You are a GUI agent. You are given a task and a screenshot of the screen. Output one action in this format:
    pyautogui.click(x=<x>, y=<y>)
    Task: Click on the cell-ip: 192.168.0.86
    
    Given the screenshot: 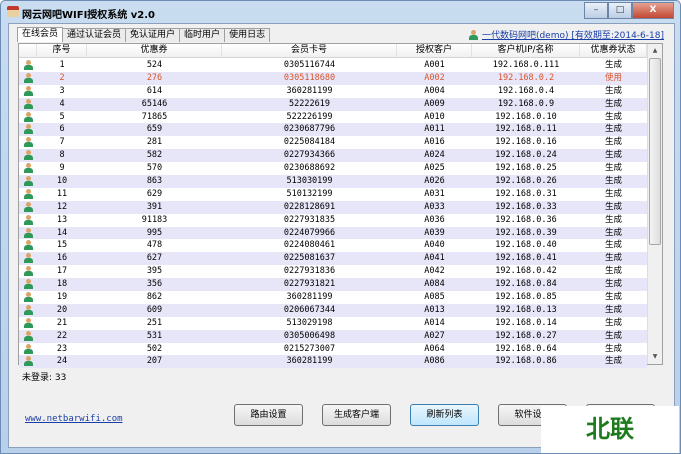 What is the action you would take?
    pyautogui.click(x=526, y=361)
    